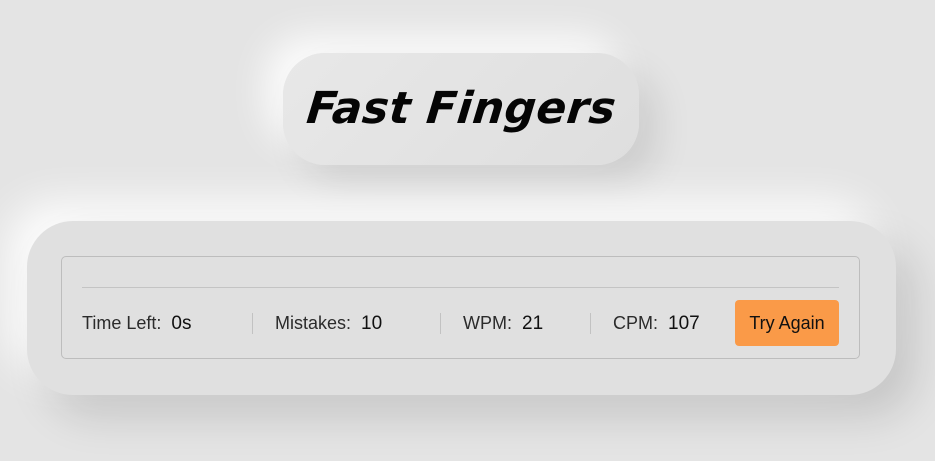  I want to click on stat-time-left: Time Left: 0s, so click(136, 323).